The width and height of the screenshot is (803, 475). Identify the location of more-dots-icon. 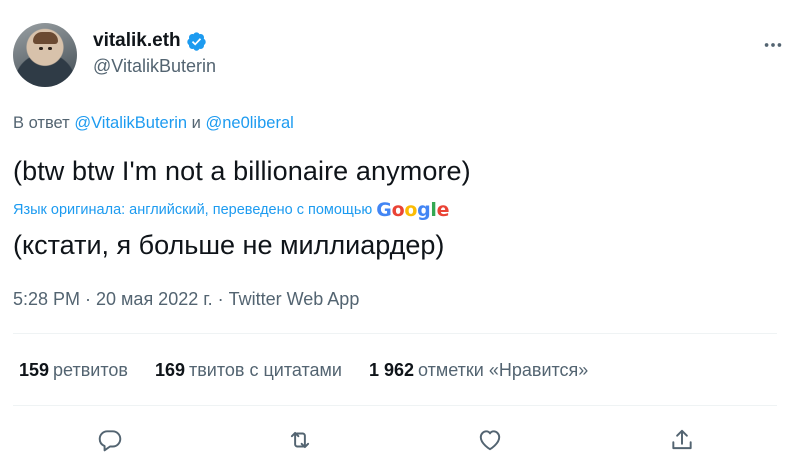
(773, 45).